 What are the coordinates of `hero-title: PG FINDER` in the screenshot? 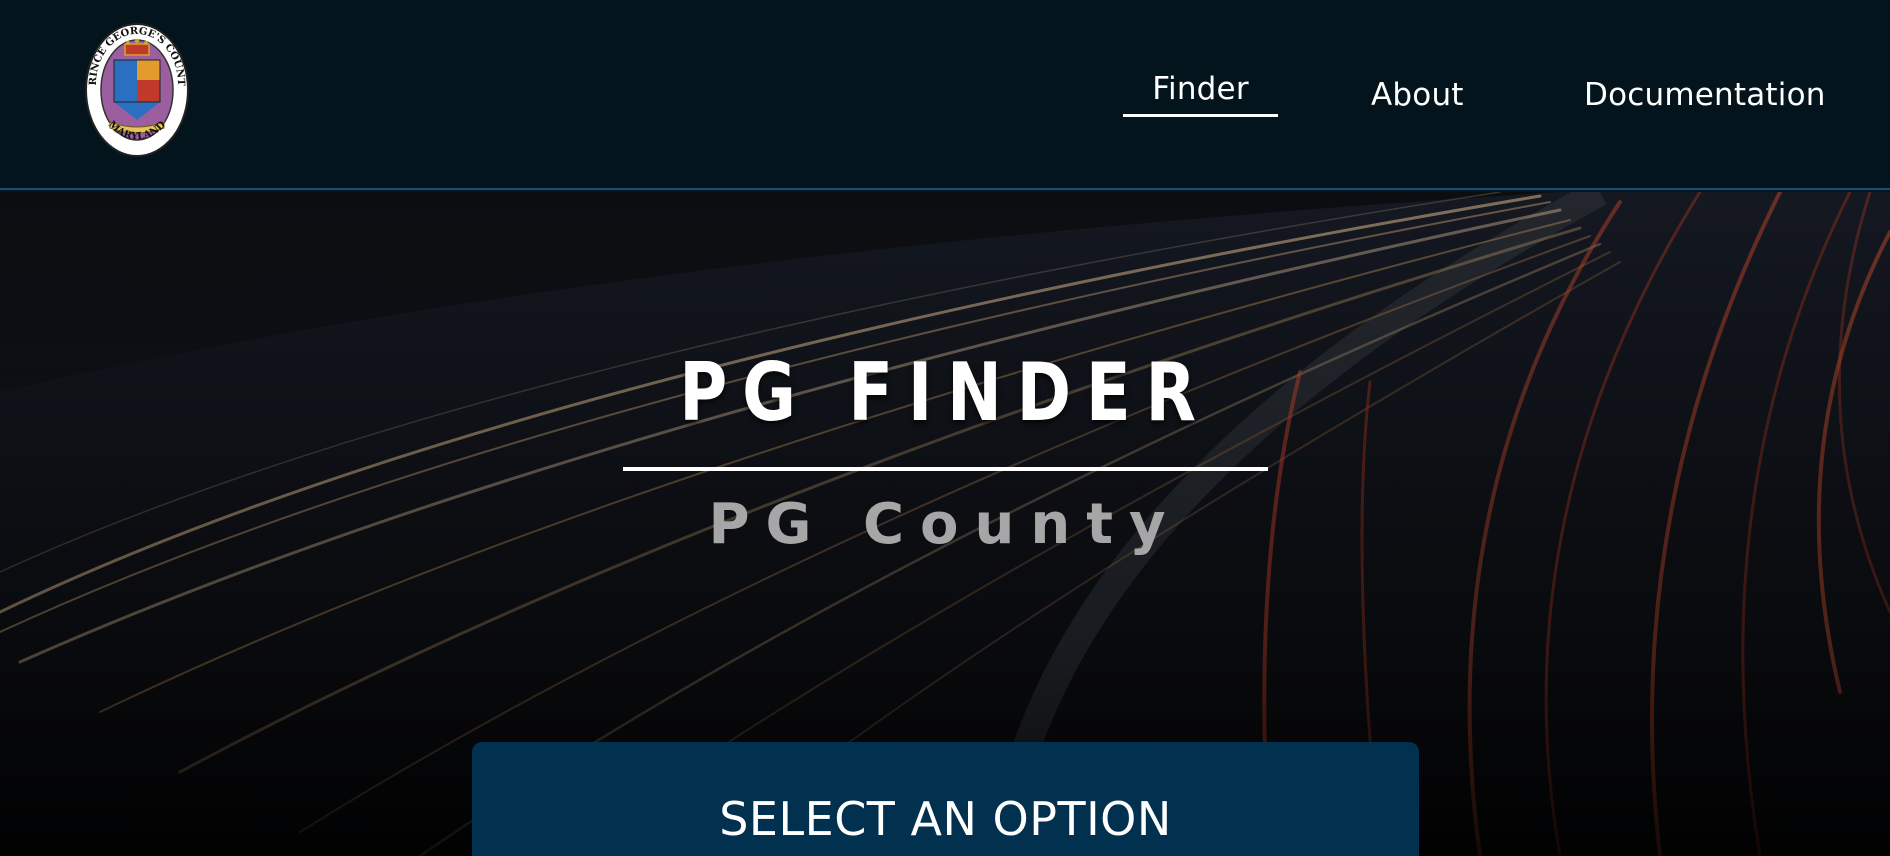 It's located at (945, 392).